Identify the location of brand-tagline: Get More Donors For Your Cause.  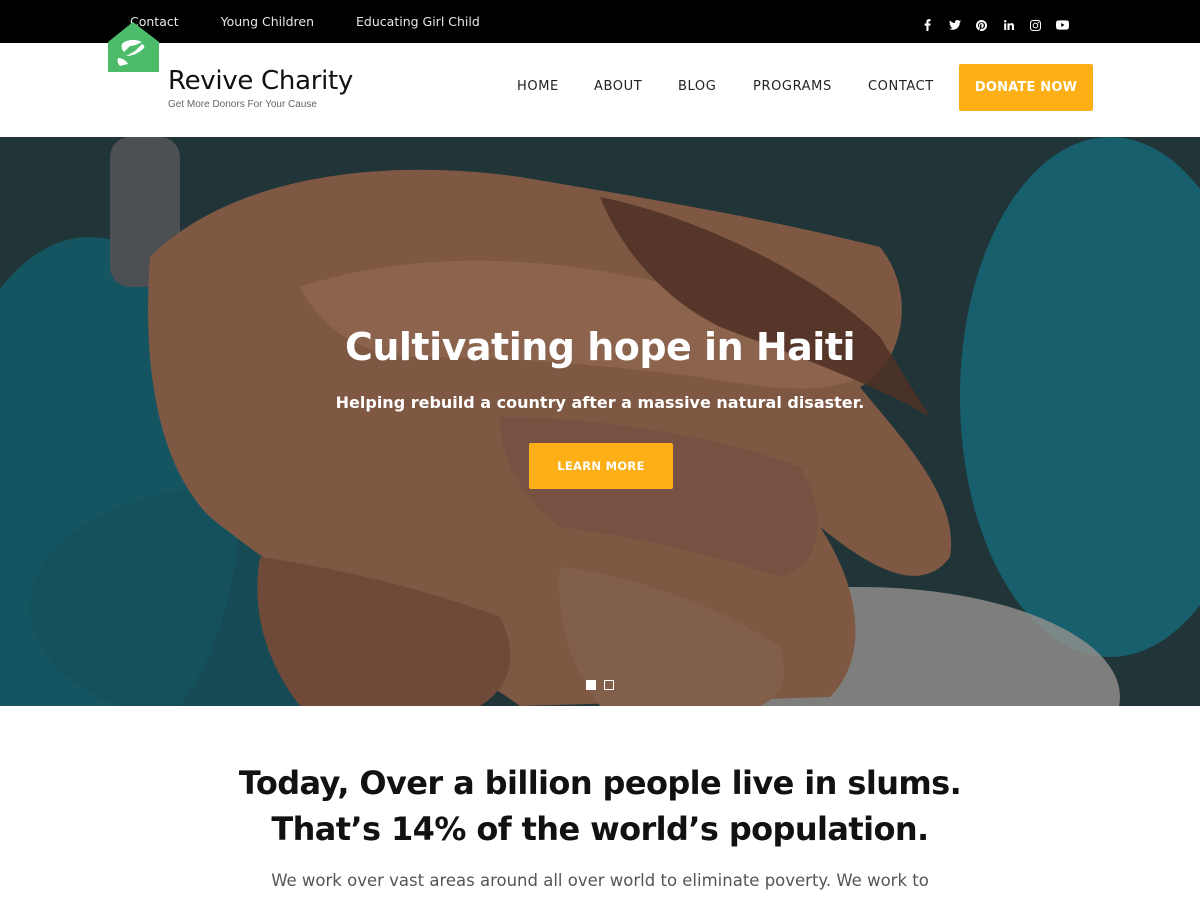
(242, 104).